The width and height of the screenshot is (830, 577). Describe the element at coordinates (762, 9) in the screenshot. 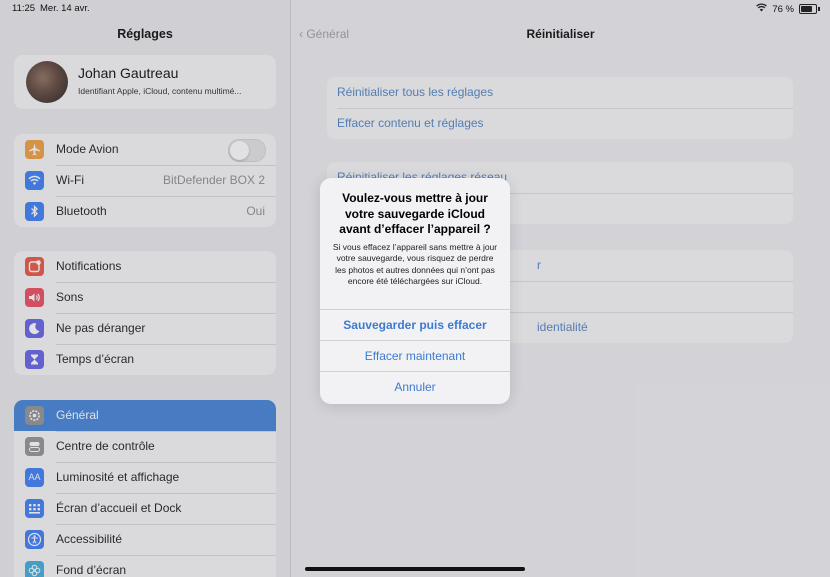

I see `wifi-status-icon` at that location.